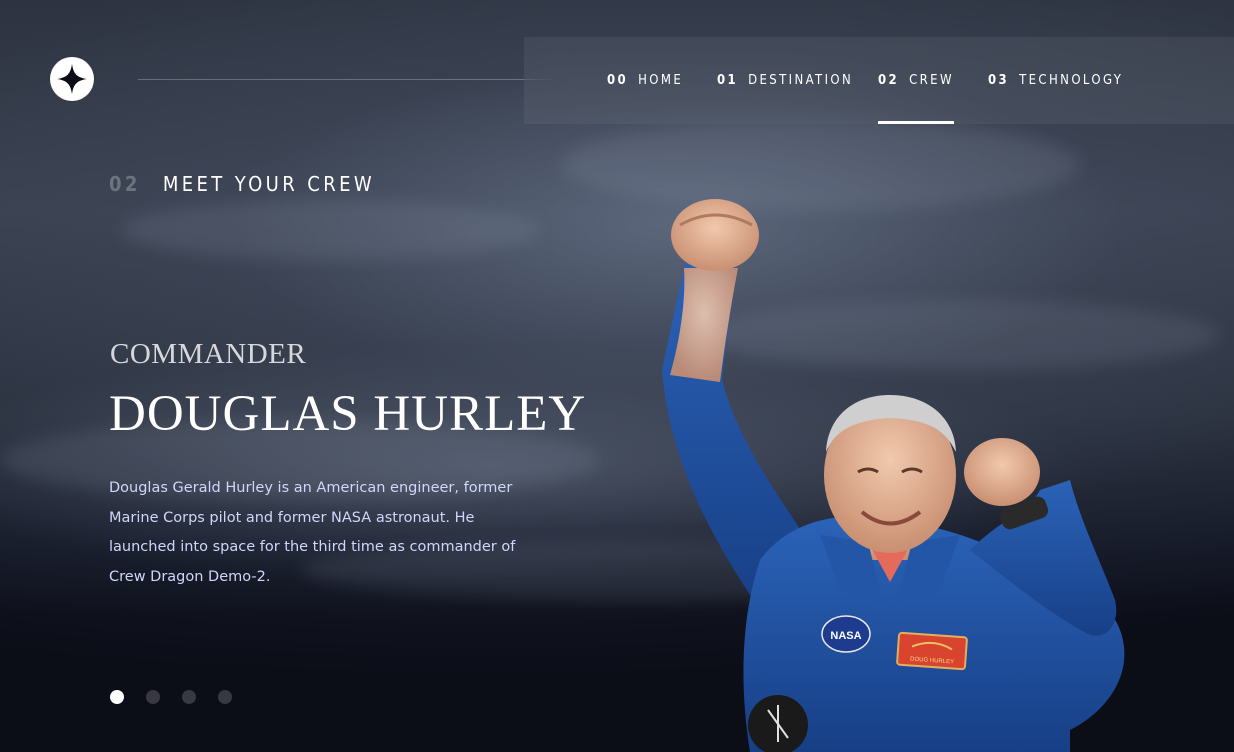 The image size is (1234, 752). Describe the element at coordinates (931, 80) in the screenshot. I see `nav-label: CREW` at that location.